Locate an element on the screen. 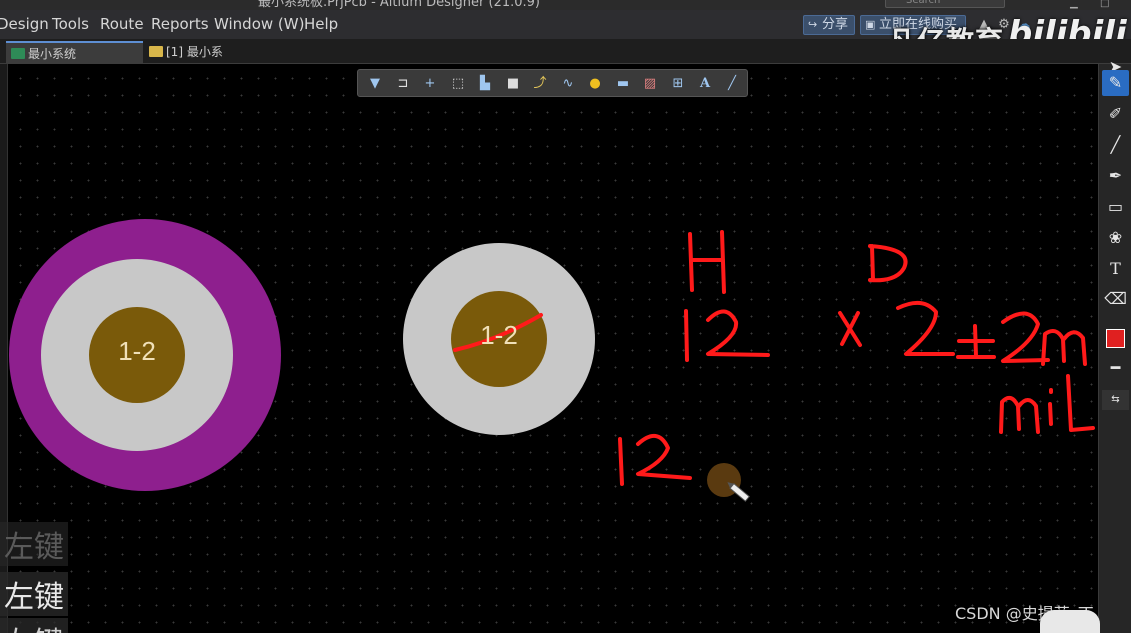 This screenshot has height=633, width=1131. menu-design: Design is located at coordinates (24, 24).